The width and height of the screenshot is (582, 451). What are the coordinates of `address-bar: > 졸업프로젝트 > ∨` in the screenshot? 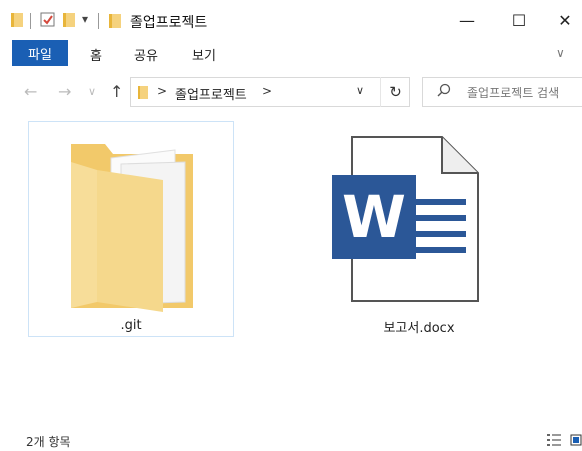 It's located at (270, 92).